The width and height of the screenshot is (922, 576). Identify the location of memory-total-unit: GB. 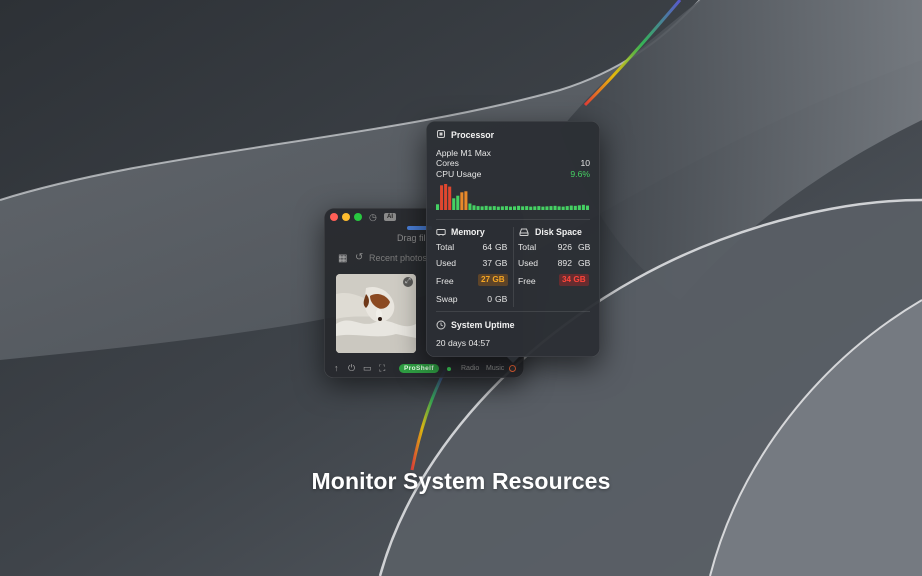
(501, 247).